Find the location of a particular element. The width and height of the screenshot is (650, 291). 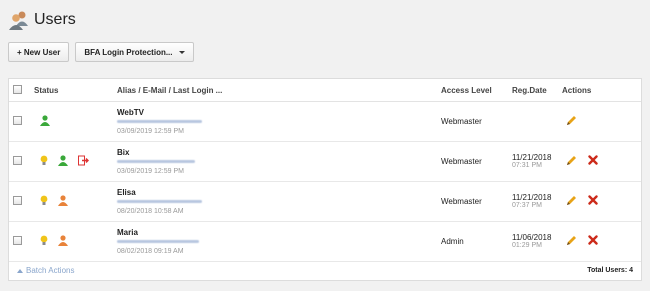

last-login: 08/20/2018 10:58 AM is located at coordinates (150, 211).